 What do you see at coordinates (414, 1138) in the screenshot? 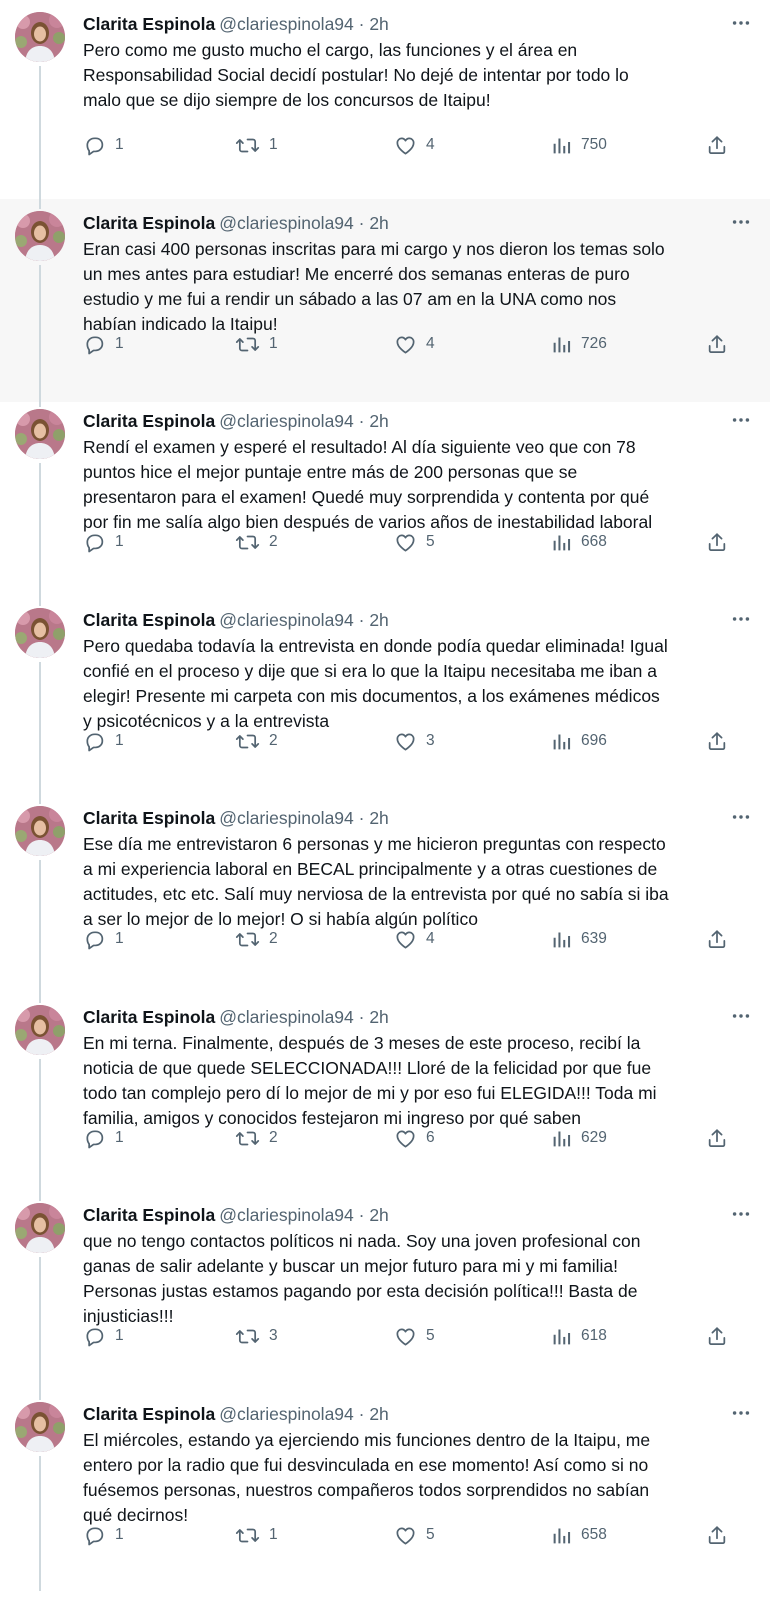
I see `like-button: 6` at bounding box center [414, 1138].